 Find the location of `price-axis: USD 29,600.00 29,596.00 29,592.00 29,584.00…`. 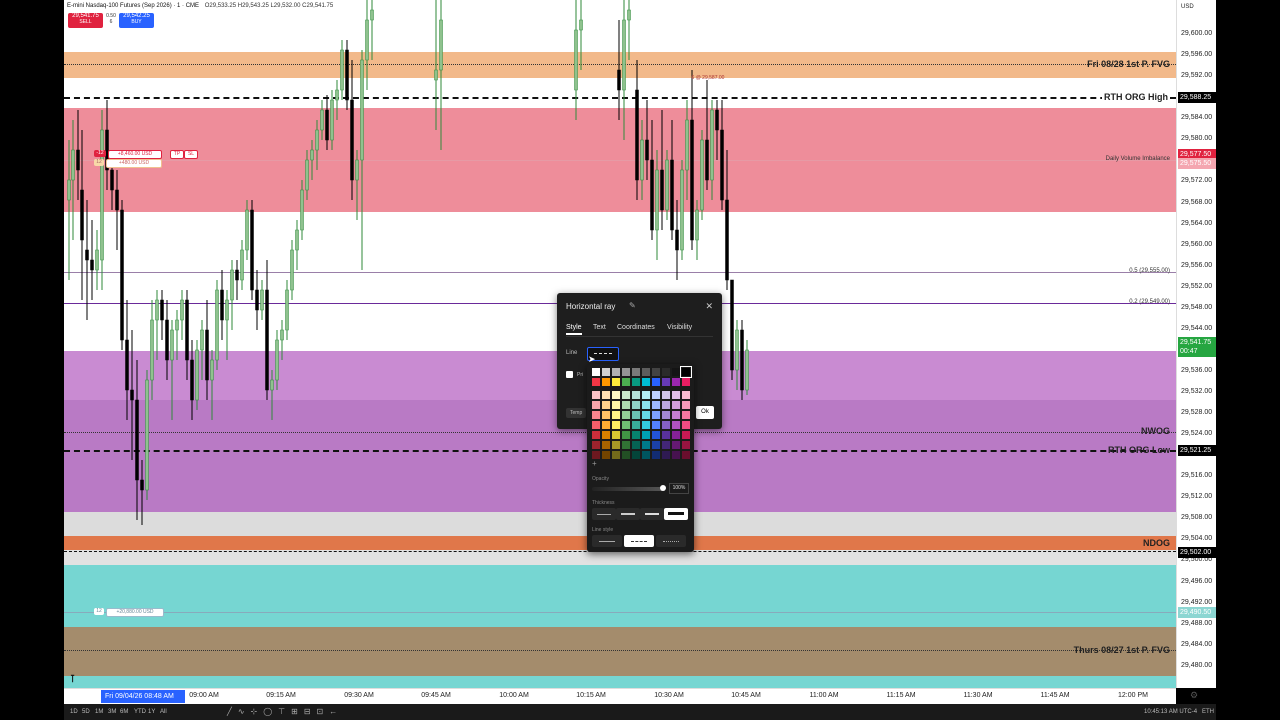

price-axis: USD 29,600.00 29,596.00 29,592.00 29,584.00… is located at coordinates (1196, 344).